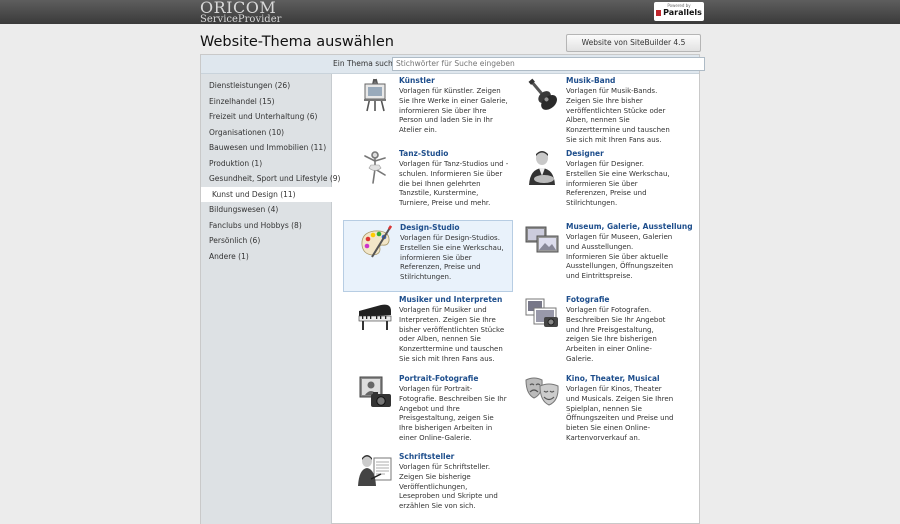  Describe the element at coordinates (240, 12) in the screenshot. I see `brand-logo: ORICOM ServiceProvider` at that location.